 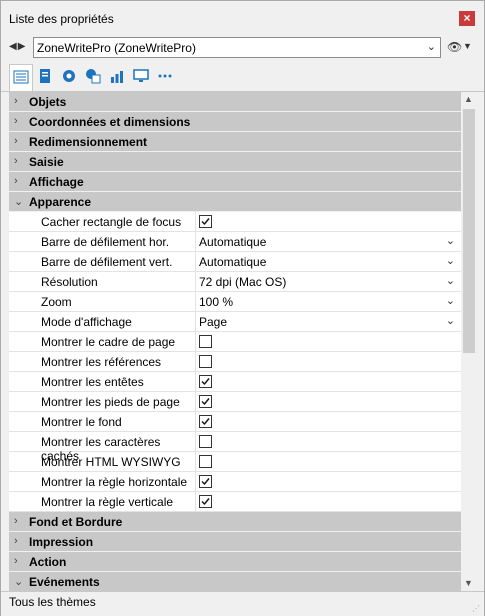 I want to click on property-row: Montrer la règle verticale, so click(x=235, y=502).